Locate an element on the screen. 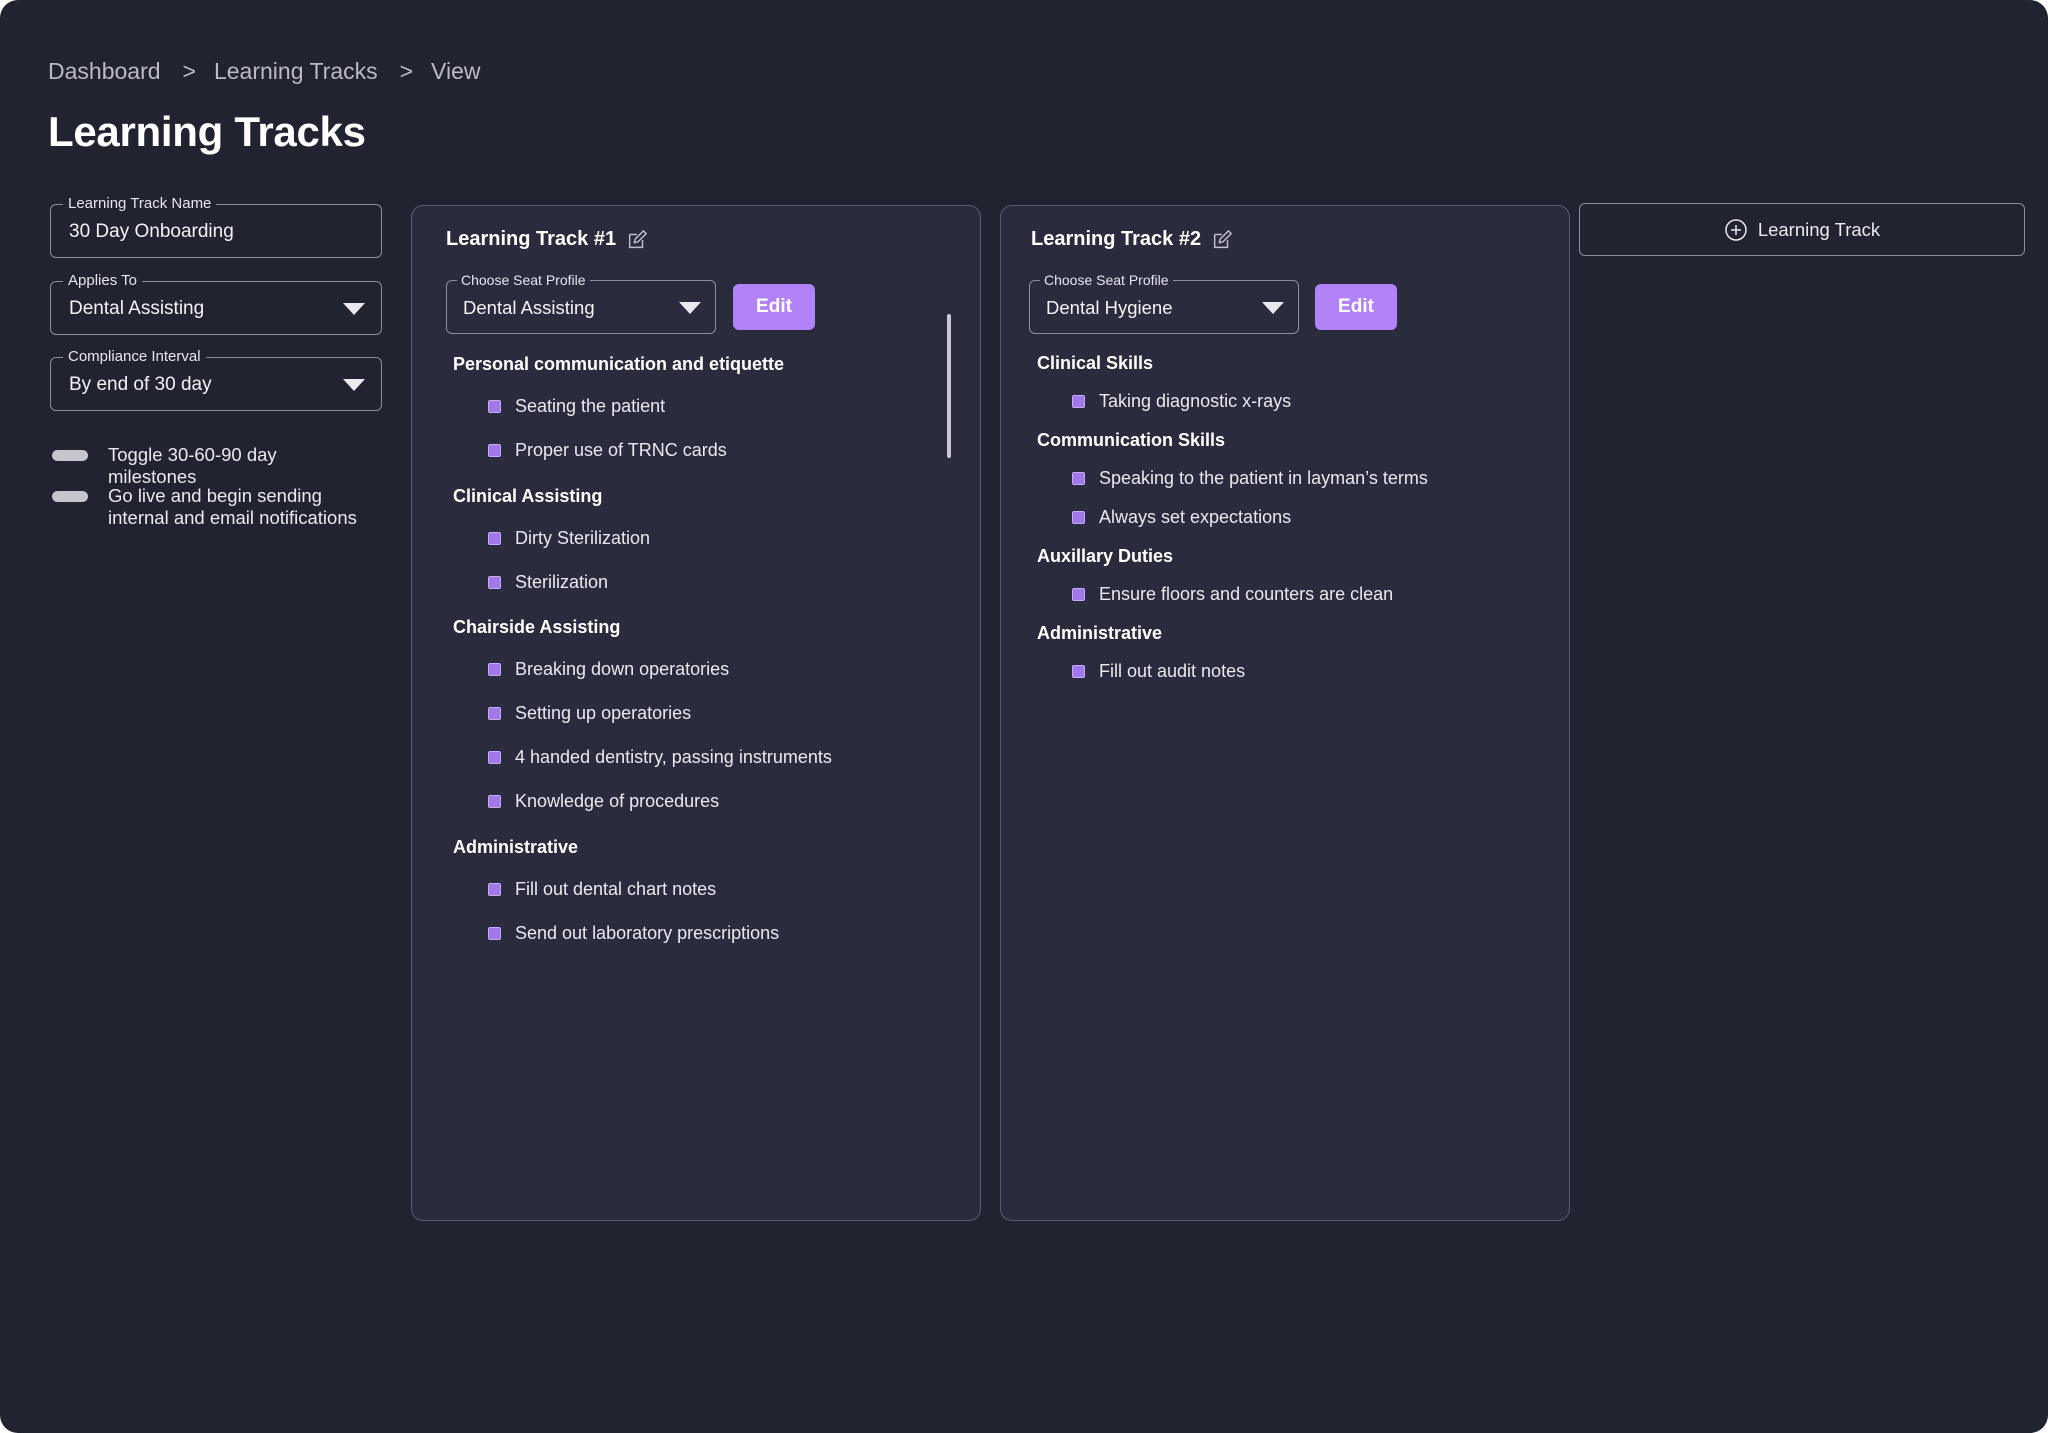 Image resolution: width=2048 pixels, height=1433 pixels. section-heading: Communication Skills is located at coordinates (1131, 440).